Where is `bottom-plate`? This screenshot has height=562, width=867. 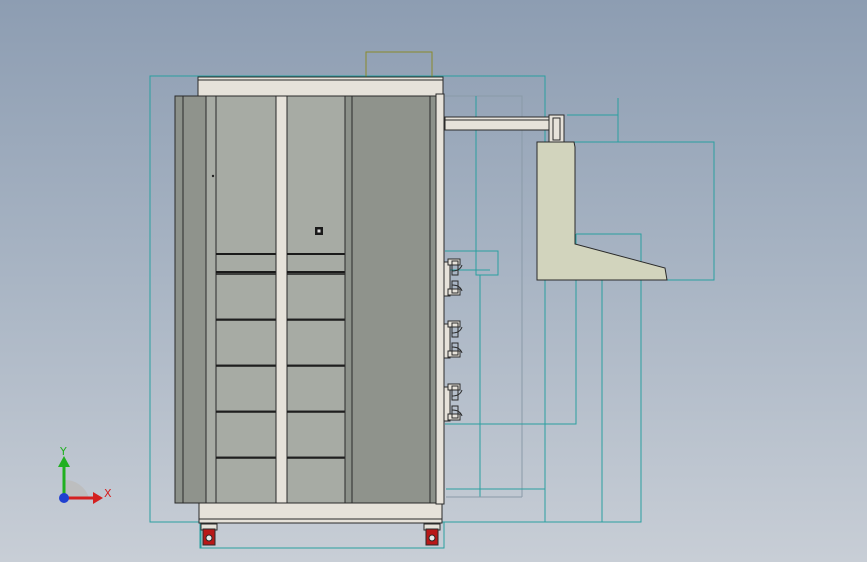 bottom-plate is located at coordinates (320, 521).